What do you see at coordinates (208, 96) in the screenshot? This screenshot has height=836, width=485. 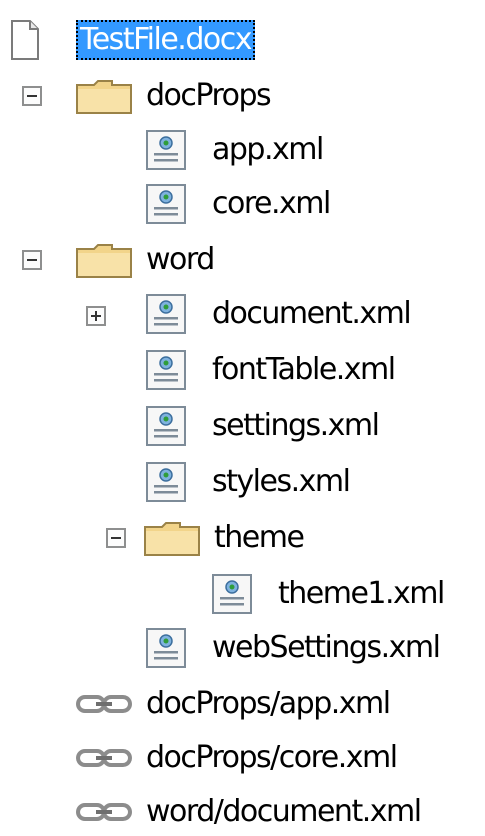 I see `tree-item-label: docProps` at bounding box center [208, 96].